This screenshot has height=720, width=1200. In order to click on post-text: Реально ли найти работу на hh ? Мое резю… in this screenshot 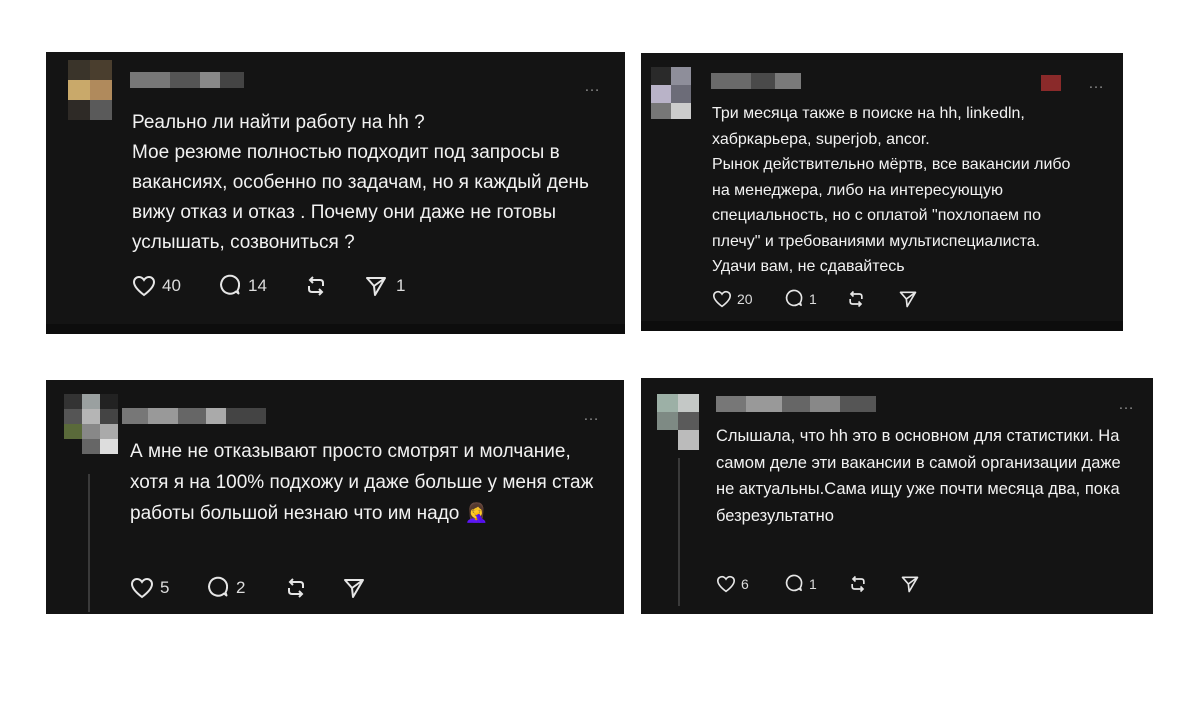, I will do `click(360, 182)`.